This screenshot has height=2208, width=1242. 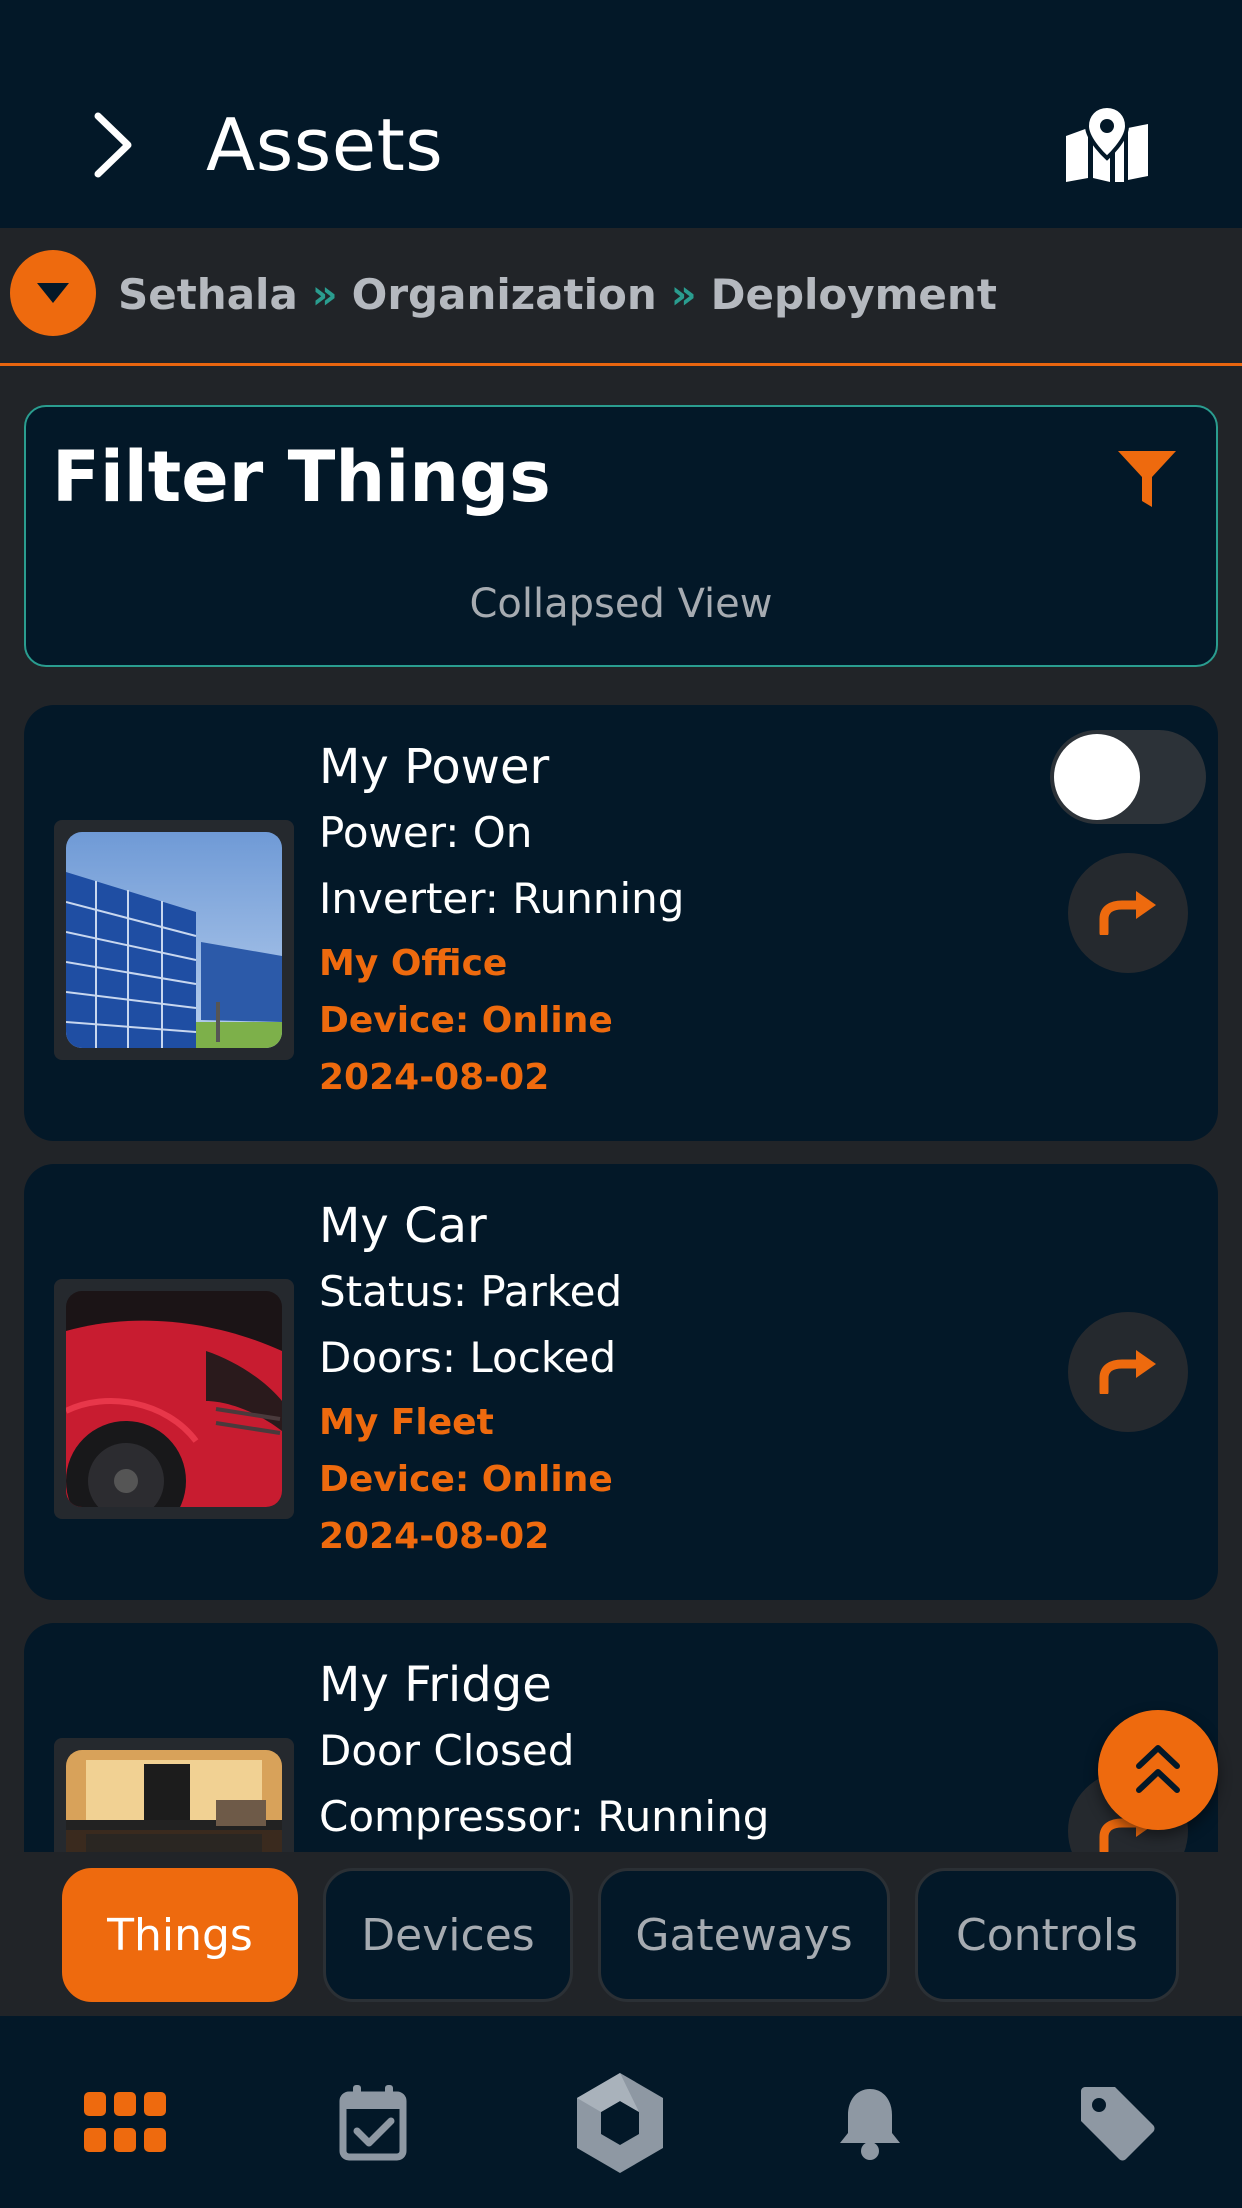 I want to click on chevron-right-icon, so click(x=114, y=145).